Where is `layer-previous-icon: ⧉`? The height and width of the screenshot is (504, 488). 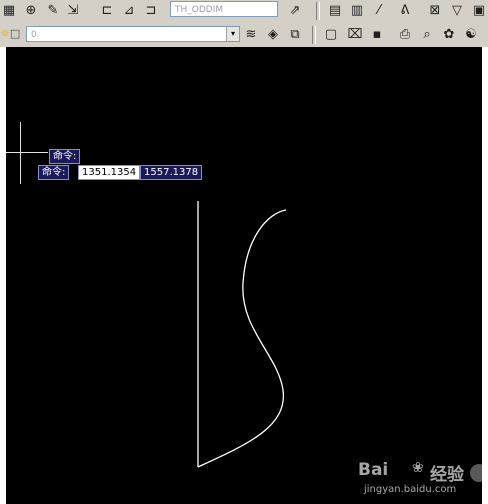
layer-previous-icon: ⧉ is located at coordinates (295, 35).